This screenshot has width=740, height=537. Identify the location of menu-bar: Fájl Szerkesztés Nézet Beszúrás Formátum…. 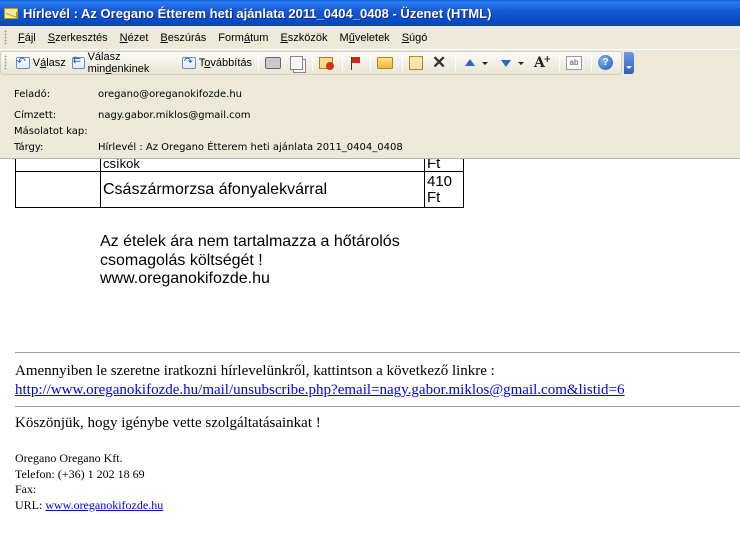
(370, 37).